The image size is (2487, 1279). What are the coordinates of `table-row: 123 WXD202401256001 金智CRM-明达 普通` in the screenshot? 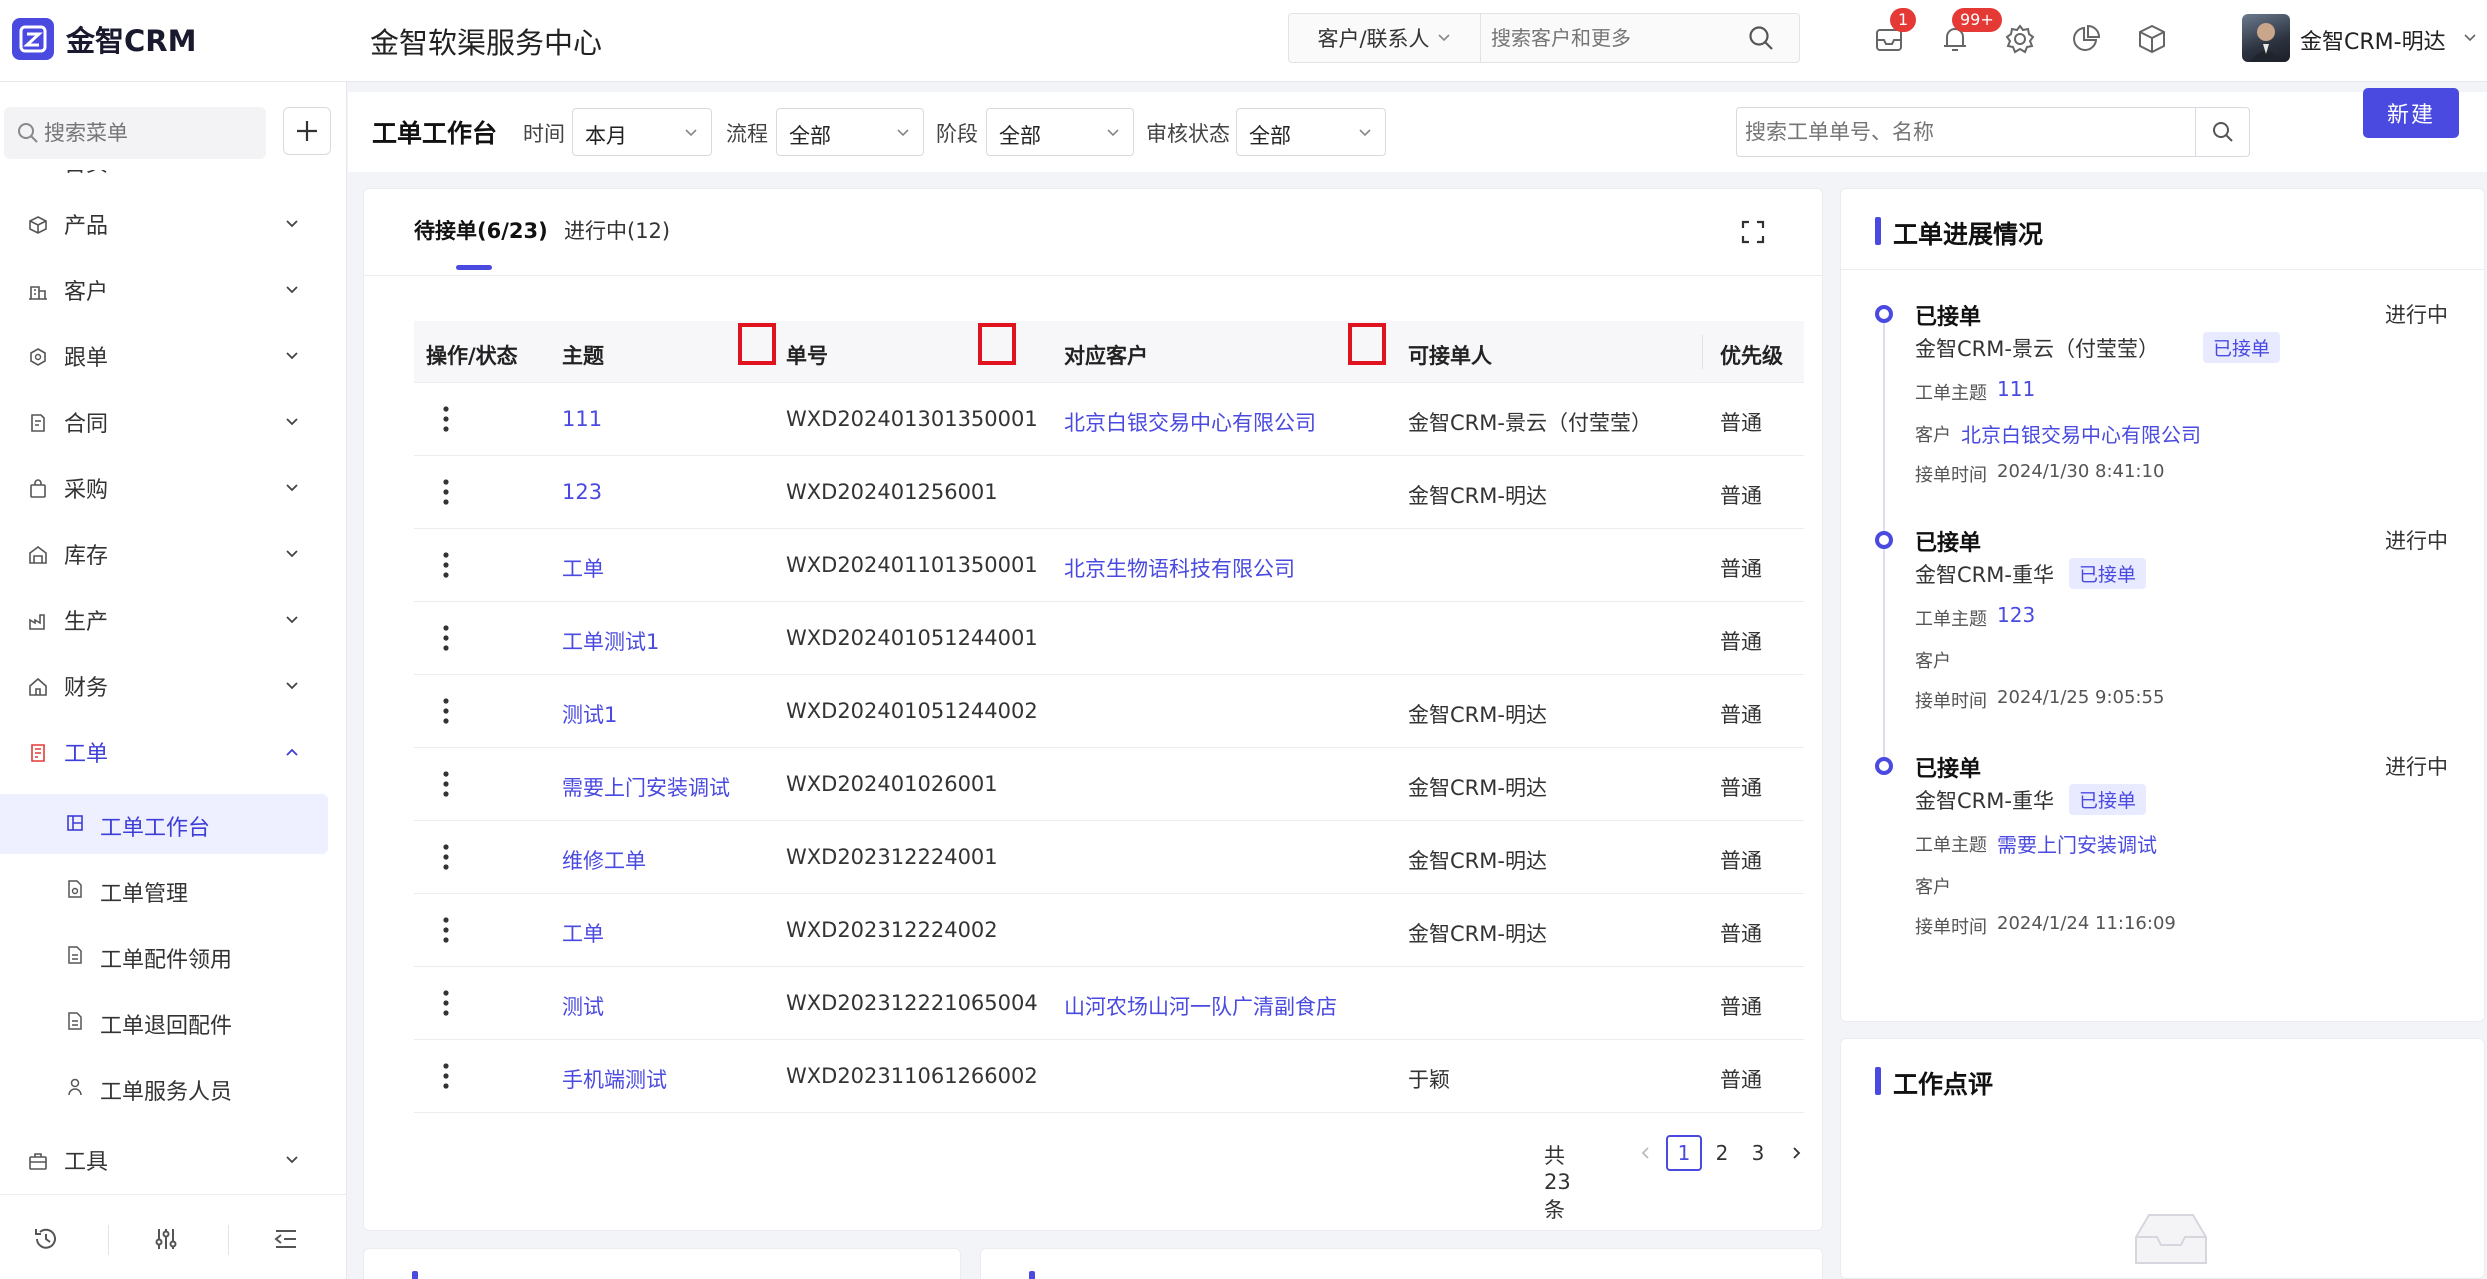 It's located at (1109, 492).